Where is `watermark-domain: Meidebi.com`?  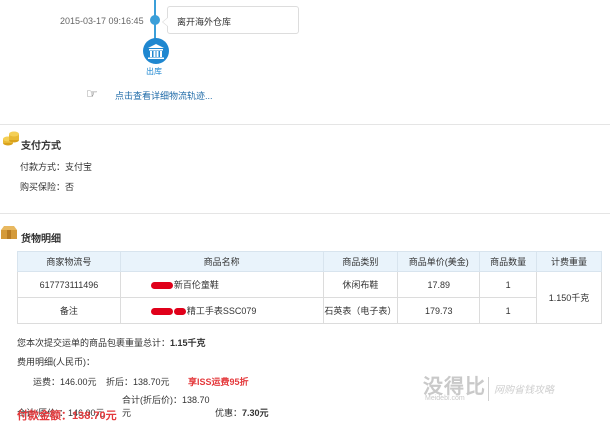
watermark-domain: Meidebi.com is located at coordinates (445, 398).